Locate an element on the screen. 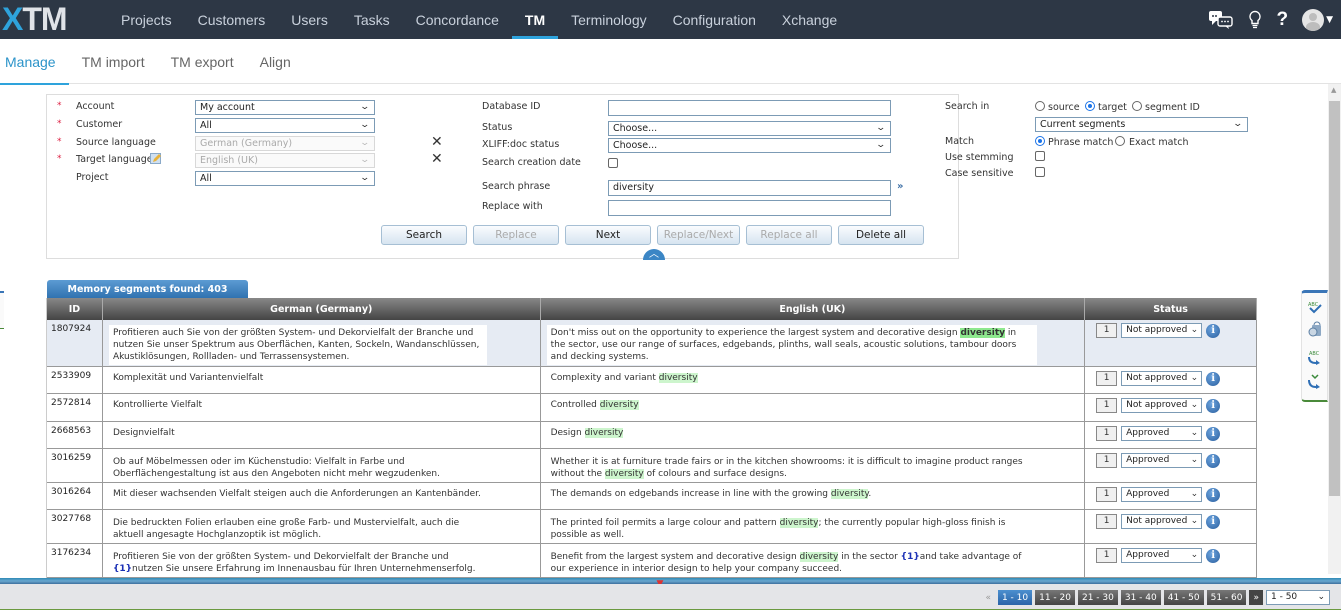 The height and width of the screenshot is (612, 1341). target-text: Complexity and variant diversity is located at coordinates (813, 380).